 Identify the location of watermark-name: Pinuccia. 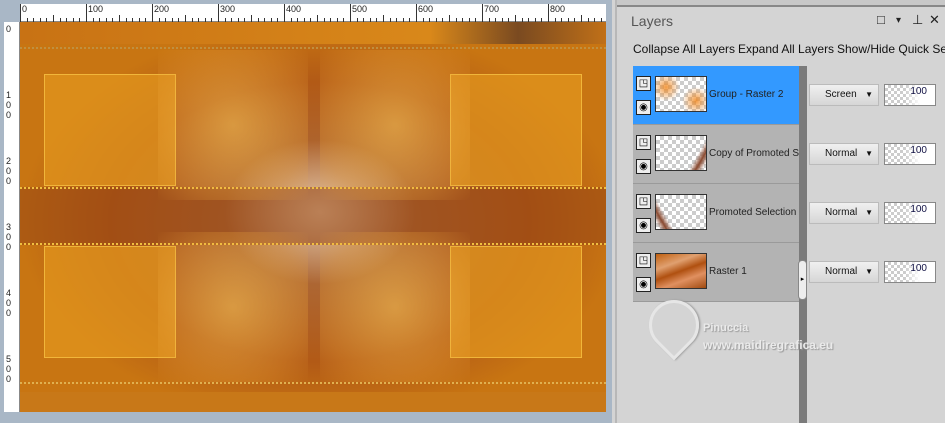
(726, 328).